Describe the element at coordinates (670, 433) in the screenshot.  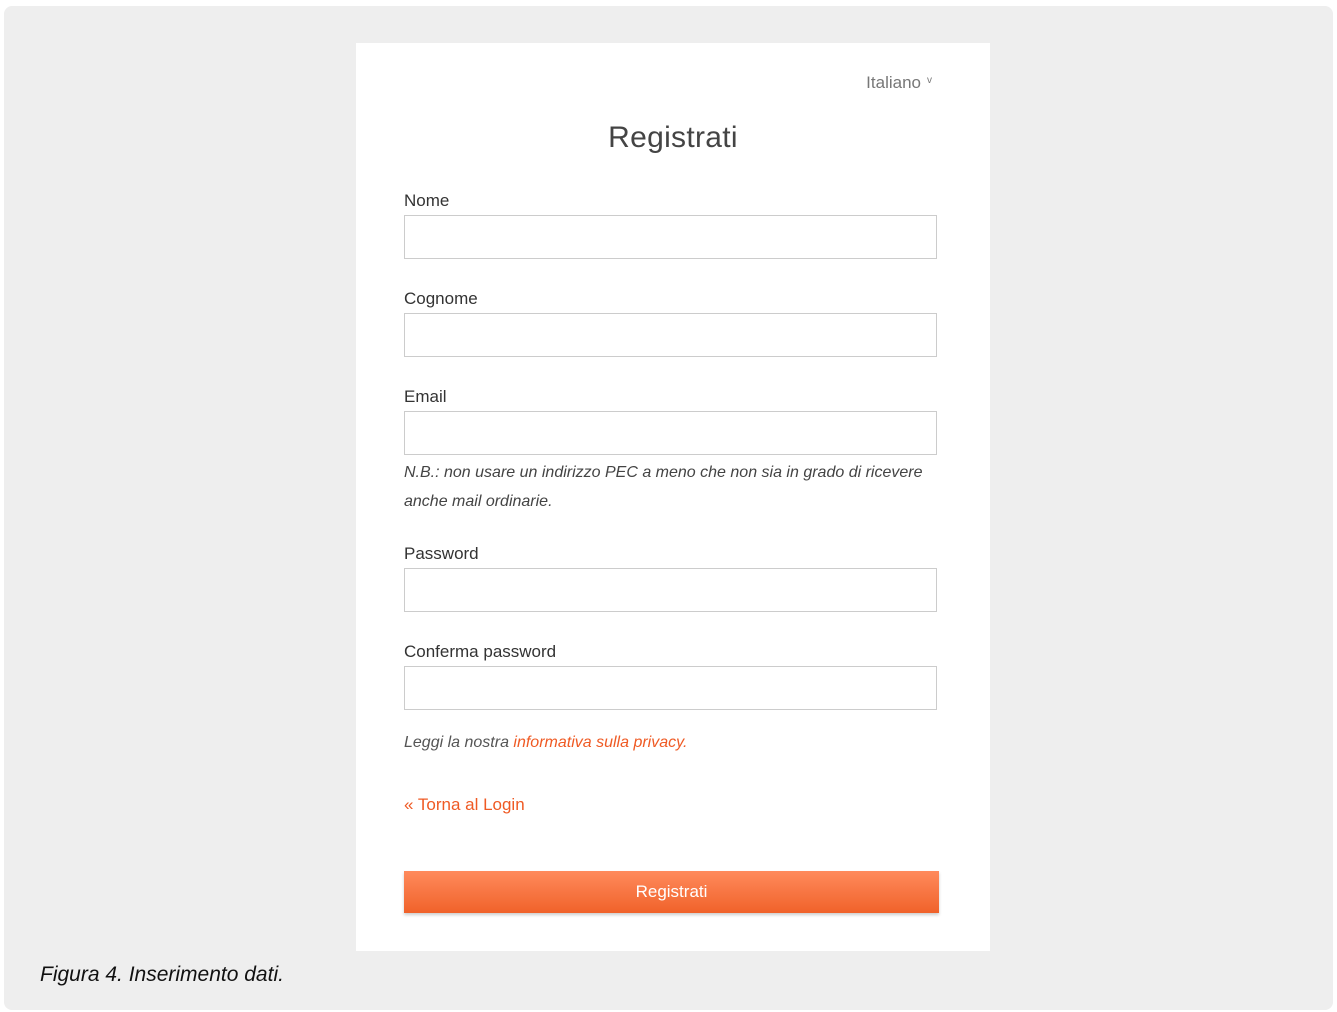
I see `email-input` at that location.